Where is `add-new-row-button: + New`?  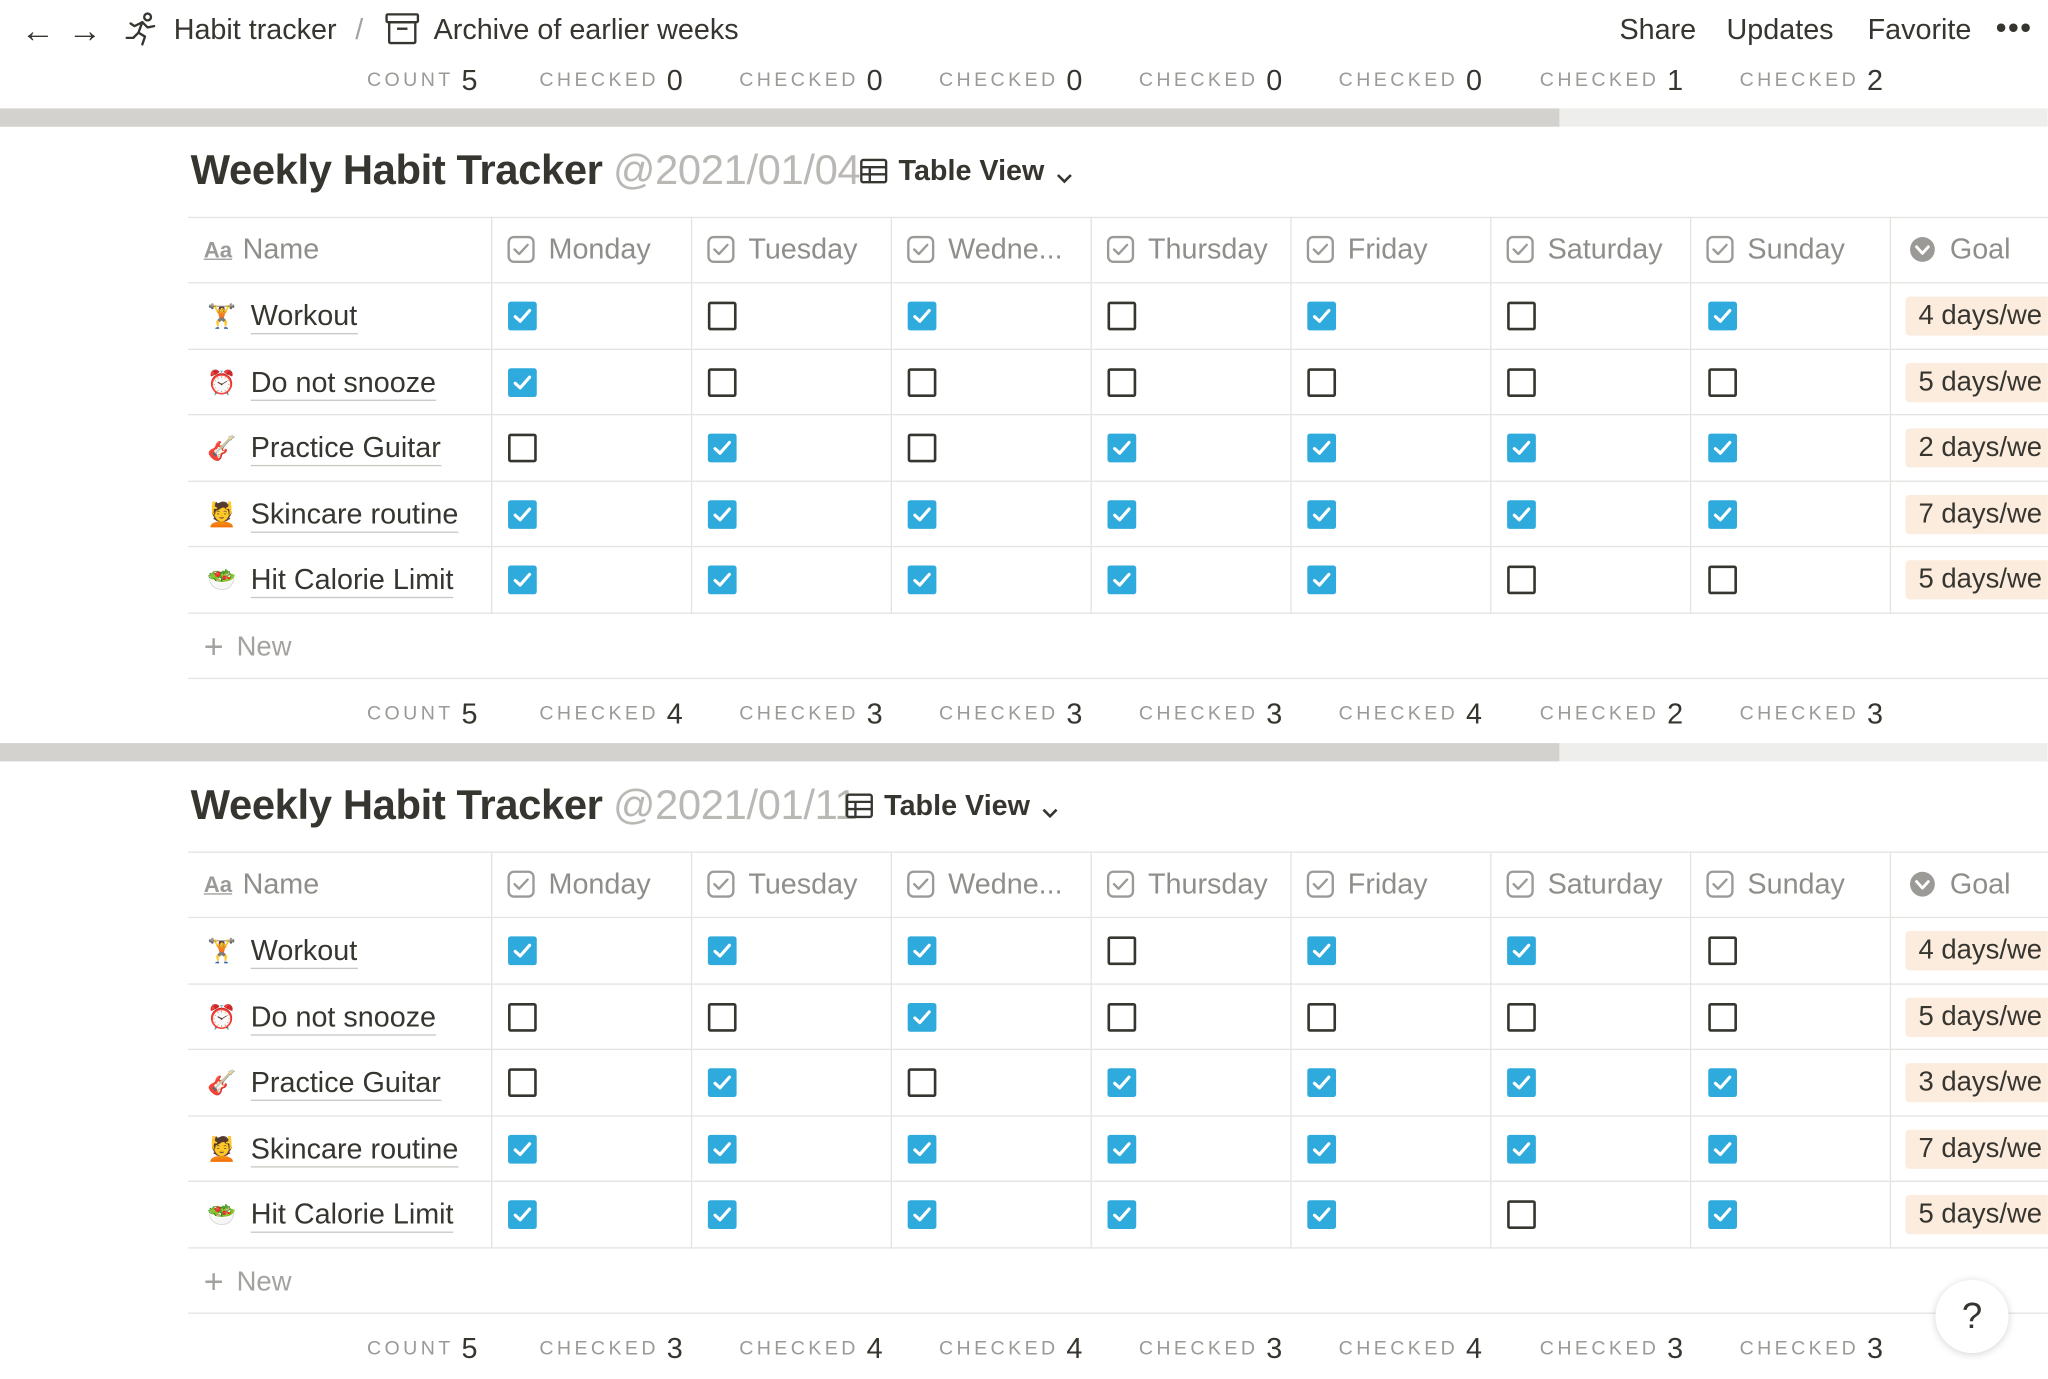
add-new-row-button: + New is located at coordinates (248, 646).